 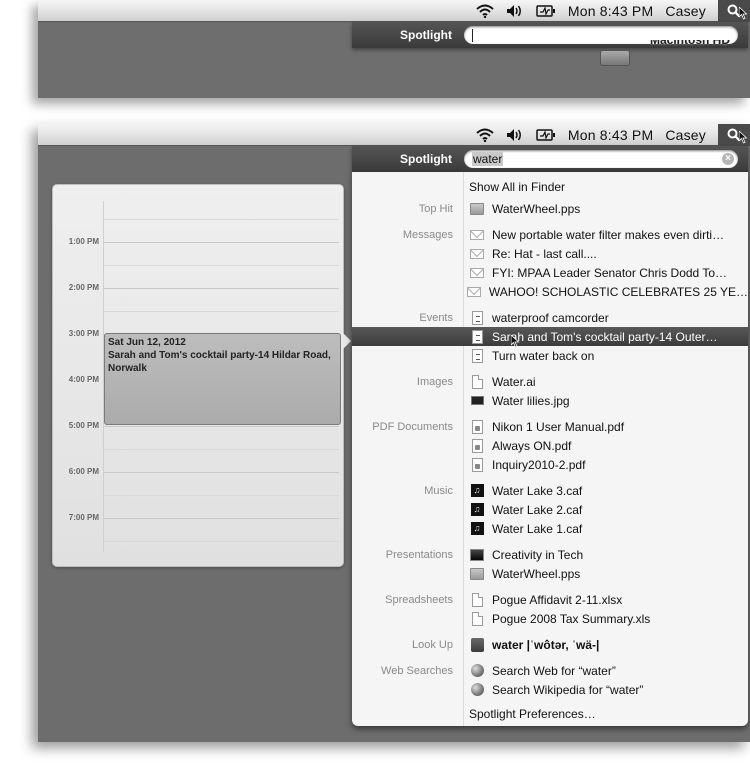 I want to click on result-item: ♫ Water Lake 1.caf, so click(x=550, y=528).